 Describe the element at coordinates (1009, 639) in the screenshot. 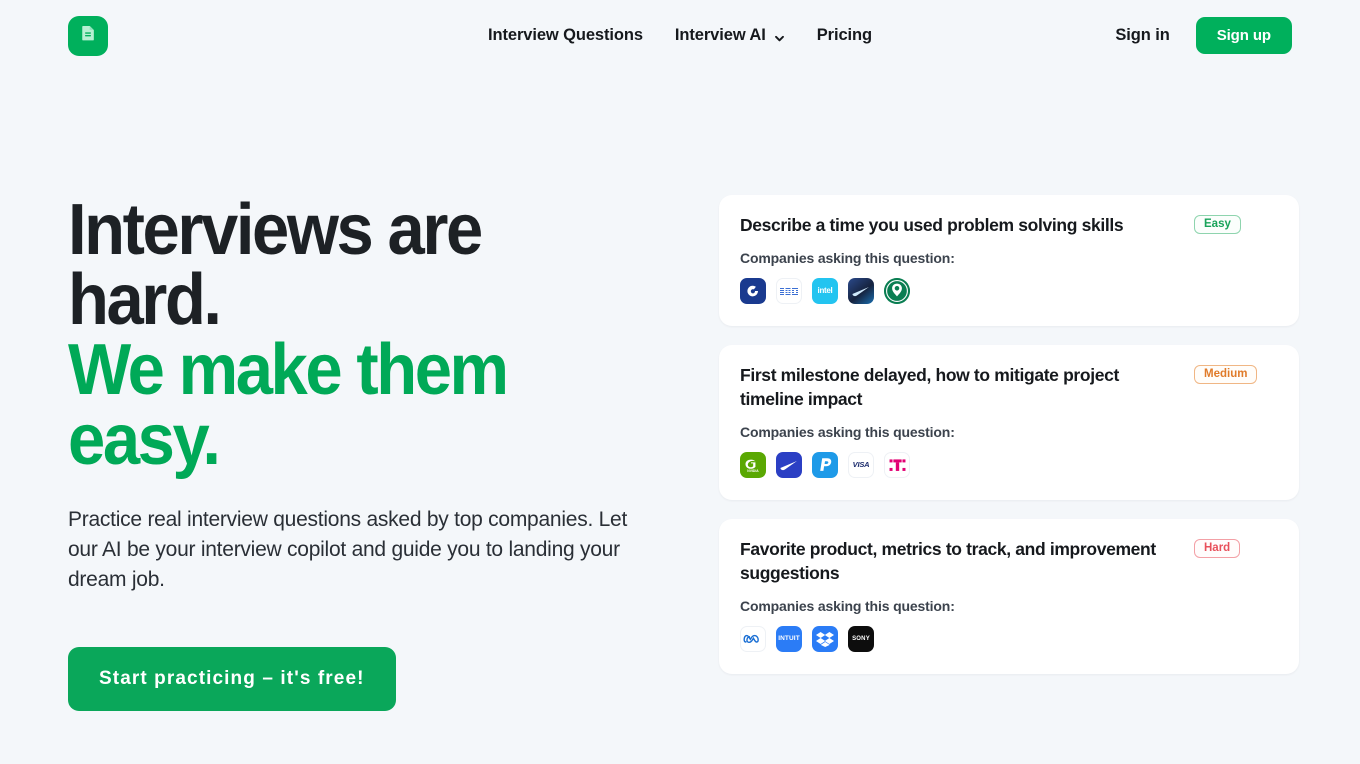

I see `company-logo-row: INTUIT SONY` at that location.